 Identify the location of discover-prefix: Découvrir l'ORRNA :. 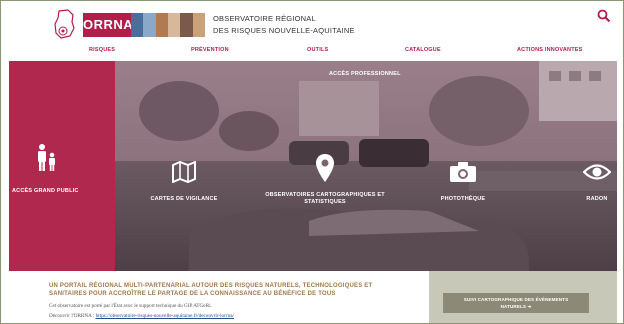
(72, 316).